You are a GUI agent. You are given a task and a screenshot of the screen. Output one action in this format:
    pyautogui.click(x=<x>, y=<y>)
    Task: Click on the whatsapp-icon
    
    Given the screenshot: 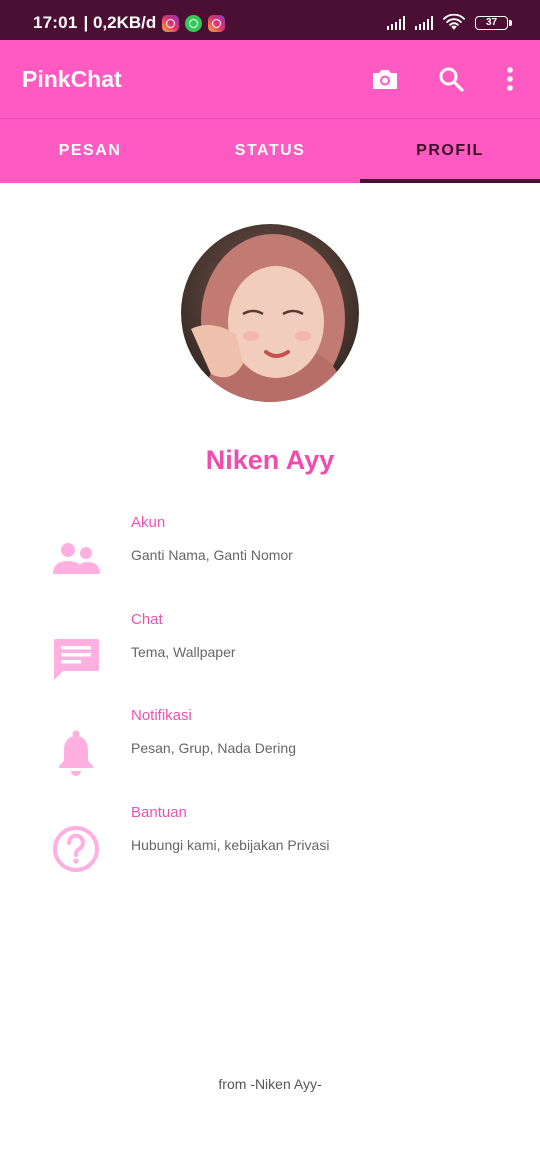 What is the action you would take?
    pyautogui.click(x=194, y=23)
    